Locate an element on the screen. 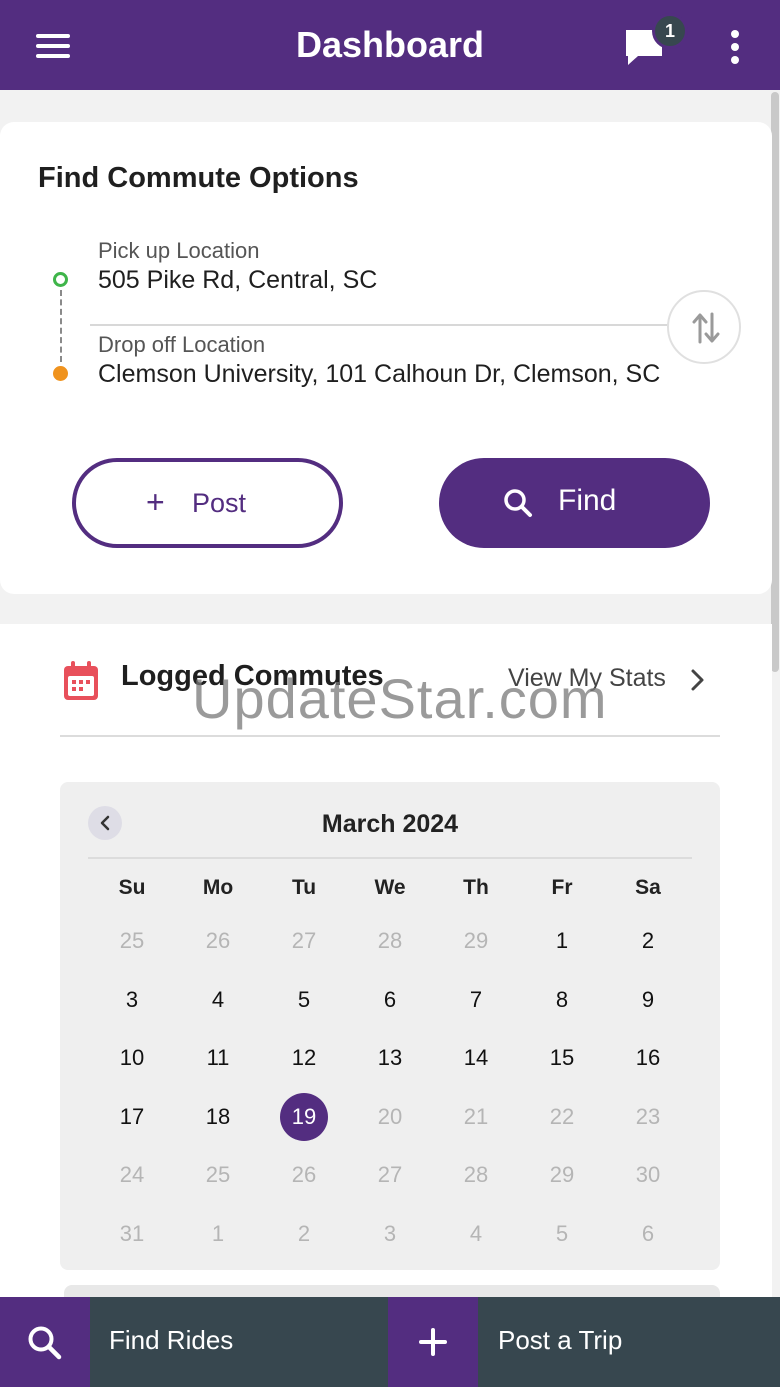 The image size is (780, 1387). calendar-day-number: 2 is located at coordinates (304, 1233).